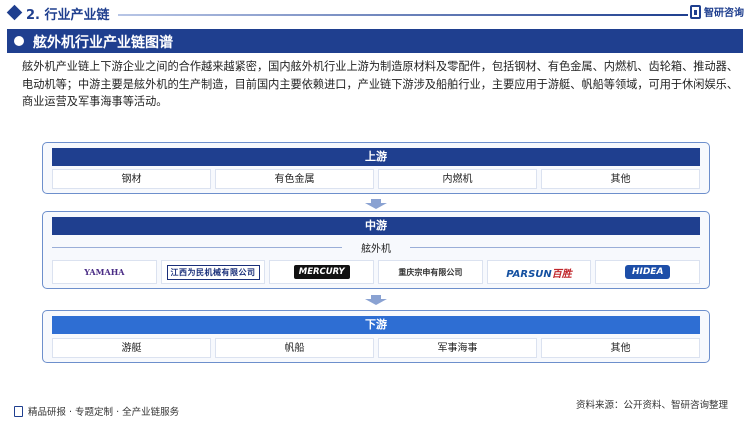 The image size is (750, 421). What do you see at coordinates (131, 348) in the screenshot?
I see `downstream-item: 游艇` at bounding box center [131, 348].